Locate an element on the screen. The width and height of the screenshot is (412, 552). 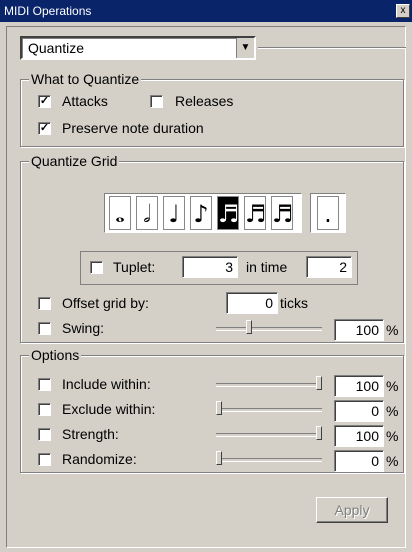
preserve-duration-checkbox: ✓ is located at coordinates (44, 128).